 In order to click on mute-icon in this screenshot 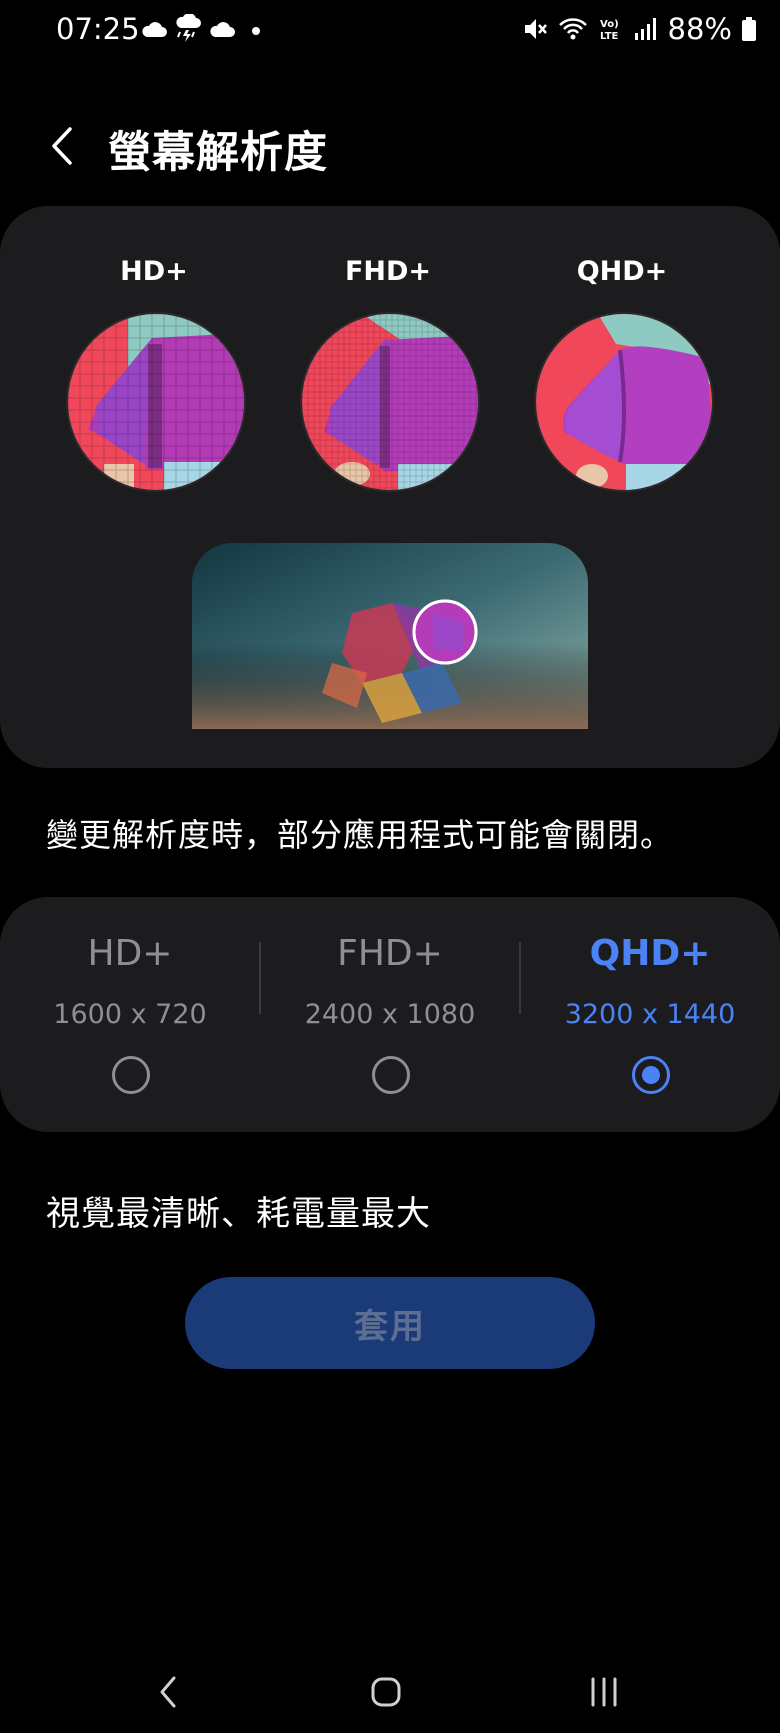, I will do `click(535, 29)`.